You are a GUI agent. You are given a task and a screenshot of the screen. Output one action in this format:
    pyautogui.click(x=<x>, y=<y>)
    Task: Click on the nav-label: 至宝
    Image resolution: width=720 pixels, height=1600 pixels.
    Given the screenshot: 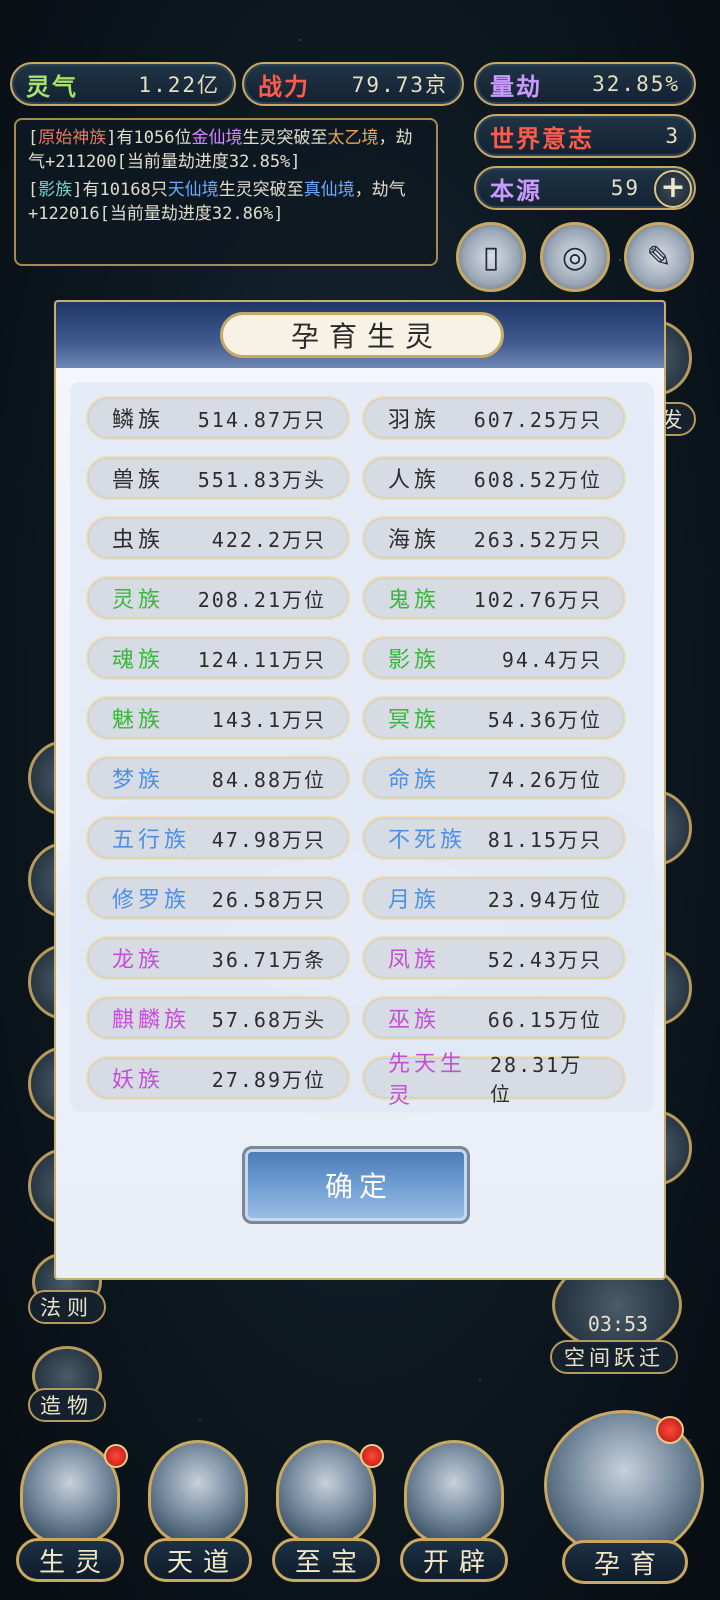 What is the action you would take?
    pyautogui.click(x=326, y=1560)
    